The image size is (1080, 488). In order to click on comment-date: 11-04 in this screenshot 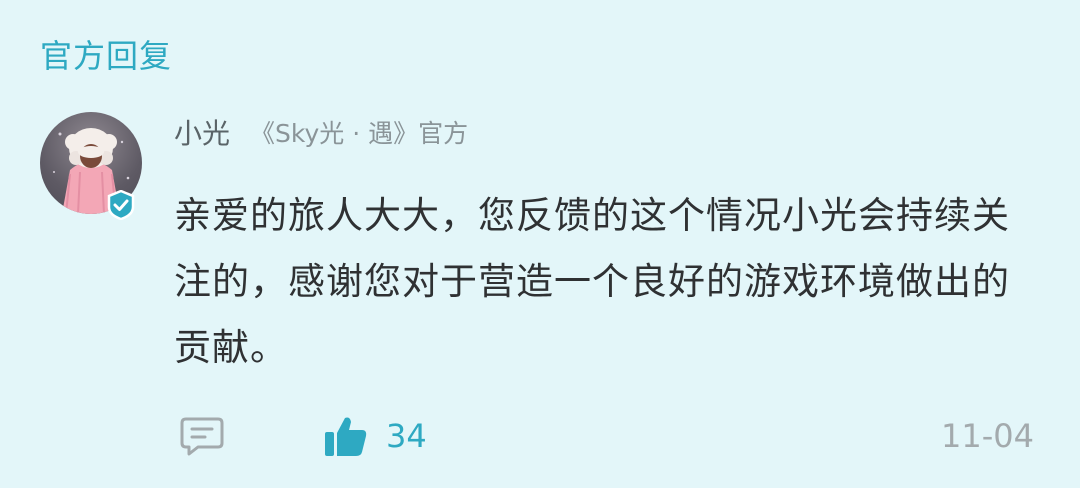, I will do `click(987, 436)`.